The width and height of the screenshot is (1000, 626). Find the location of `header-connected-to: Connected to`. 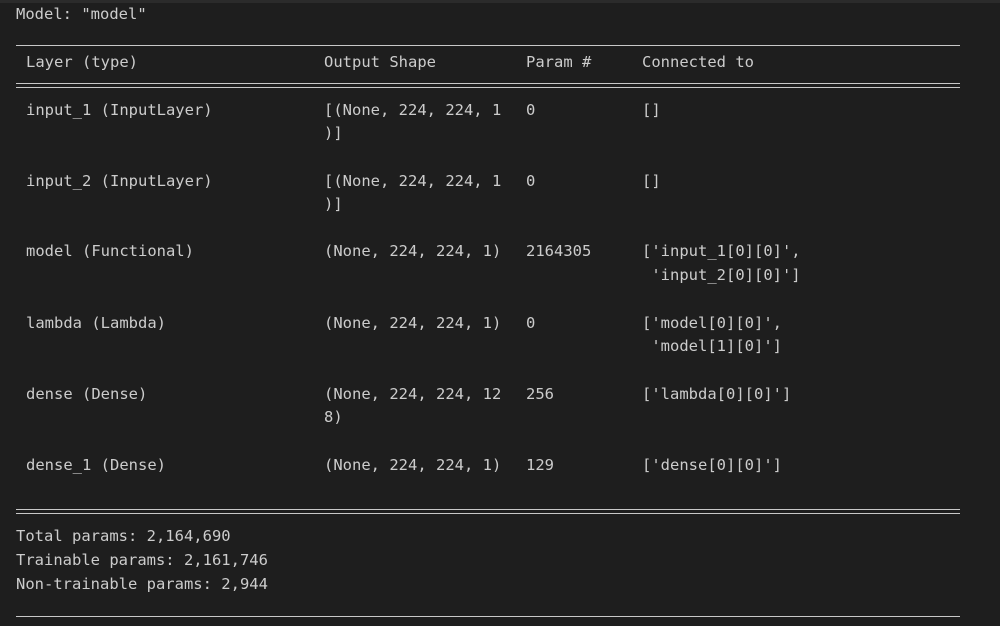

header-connected-to: Connected to is located at coordinates (698, 62).